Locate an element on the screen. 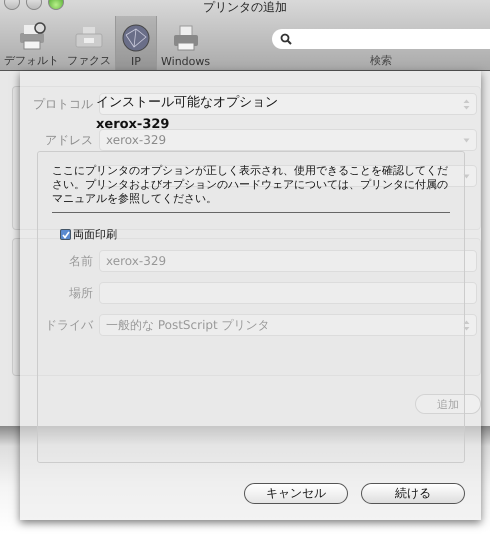  window-title: プリンタの追加 is located at coordinates (245, 7).